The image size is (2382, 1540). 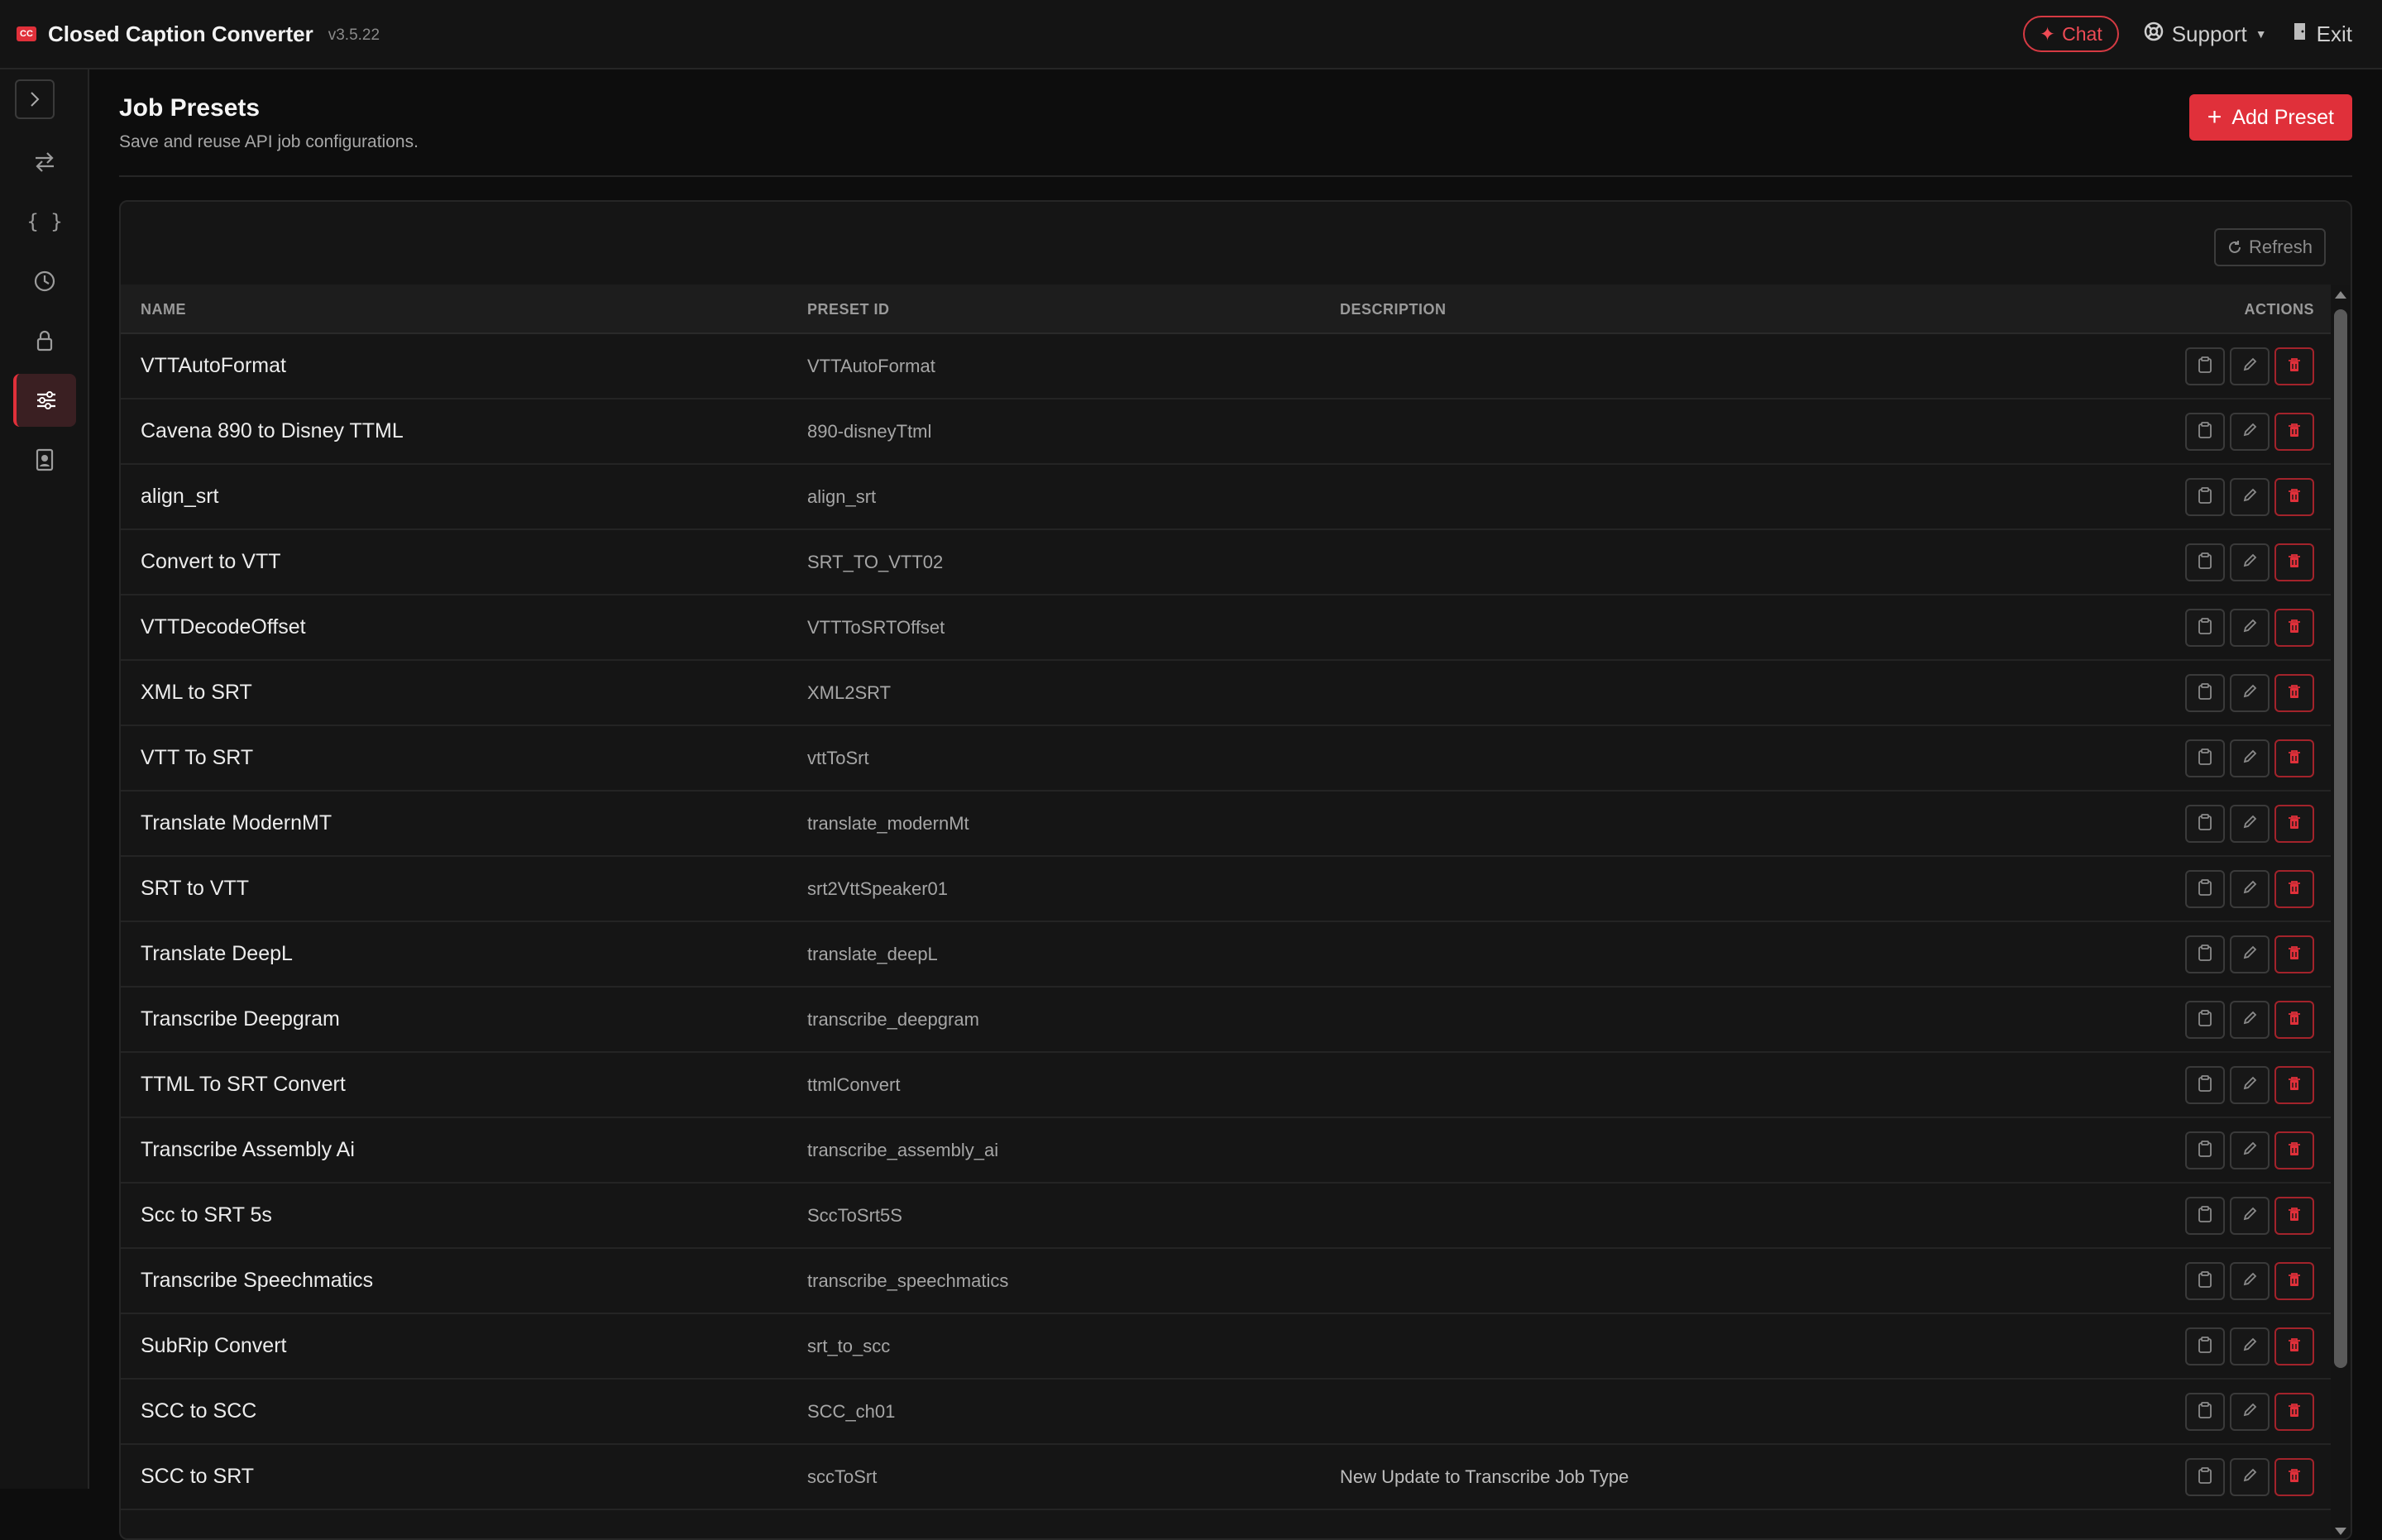 I want to click on sidebar: { }, so click(x=44, y=779).